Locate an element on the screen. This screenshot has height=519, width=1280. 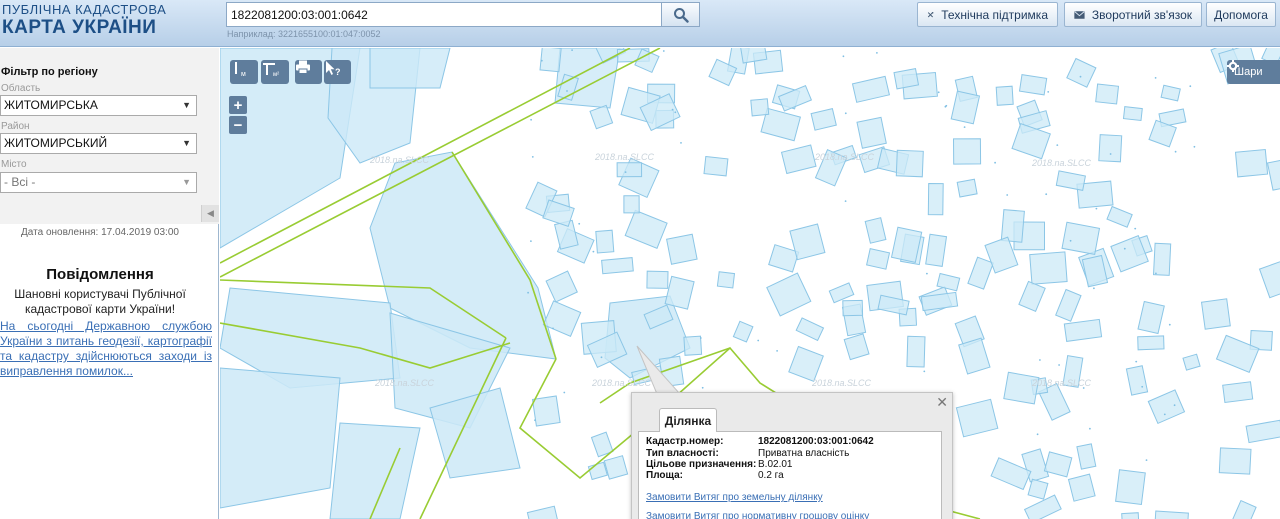
zoom-out-button: − is located at coordinates (238, 125).